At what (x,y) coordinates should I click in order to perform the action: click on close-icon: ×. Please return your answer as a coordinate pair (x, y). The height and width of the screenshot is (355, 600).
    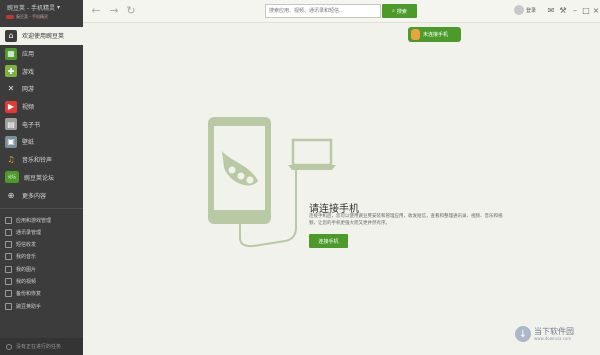
    Looking at the image, I should click on (595, 11).